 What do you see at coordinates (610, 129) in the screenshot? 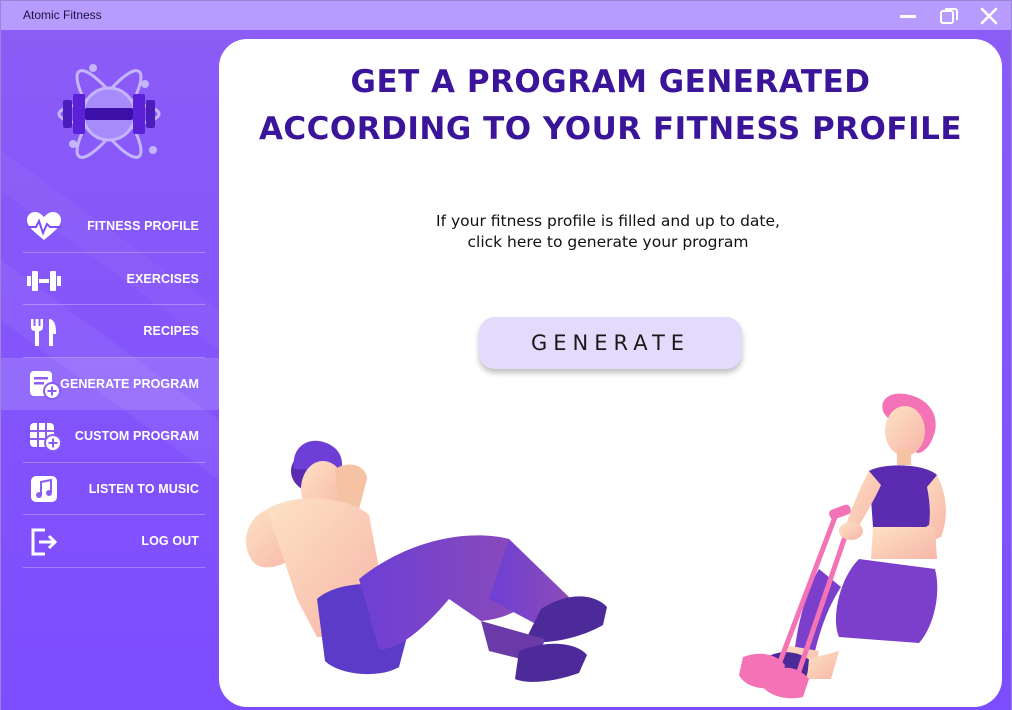
I see `page-title-line-2: ACCORDING TO YOUR FITNESS PROFILE` at bounding box center [610, 129].